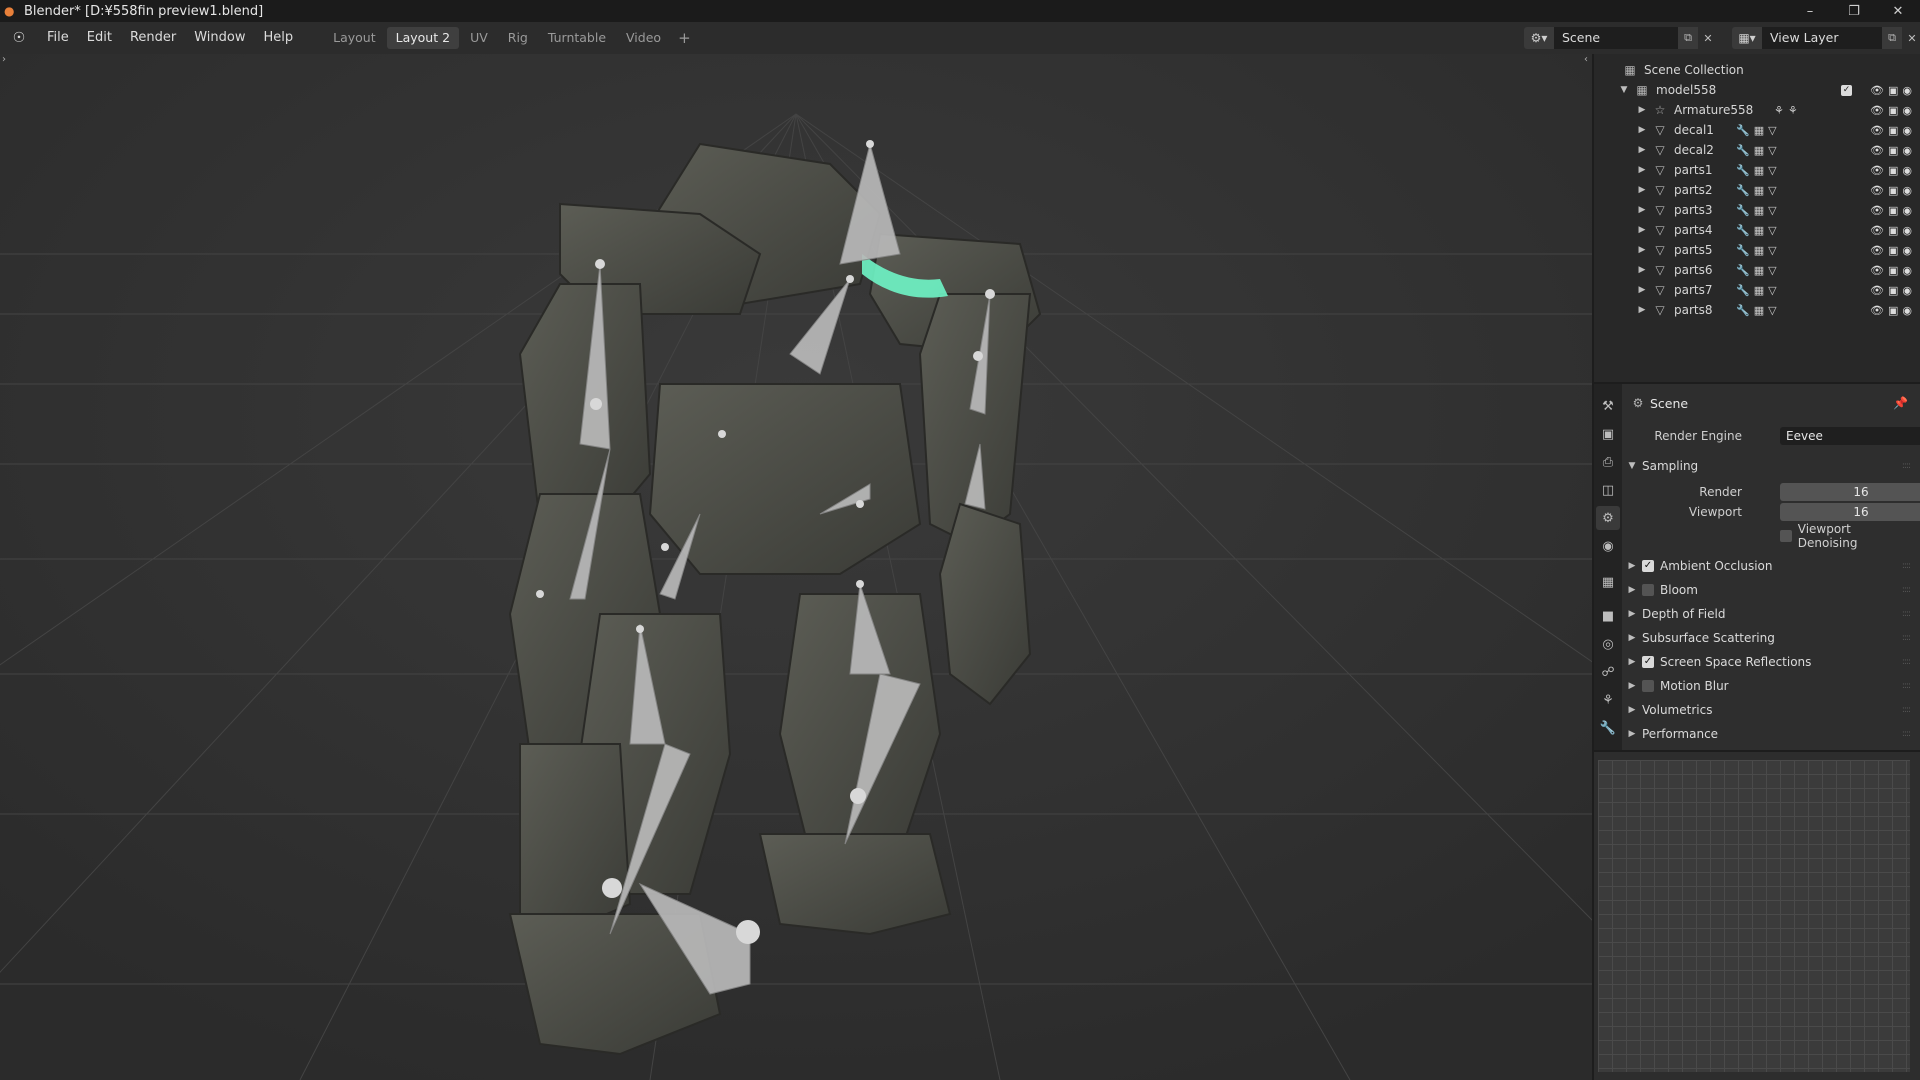 This screenshot has height=1080, width=1920. Describe the element at coordinates (1608, 644) in the screenshot. I see `physics-tab-icon: ◎` at that location.